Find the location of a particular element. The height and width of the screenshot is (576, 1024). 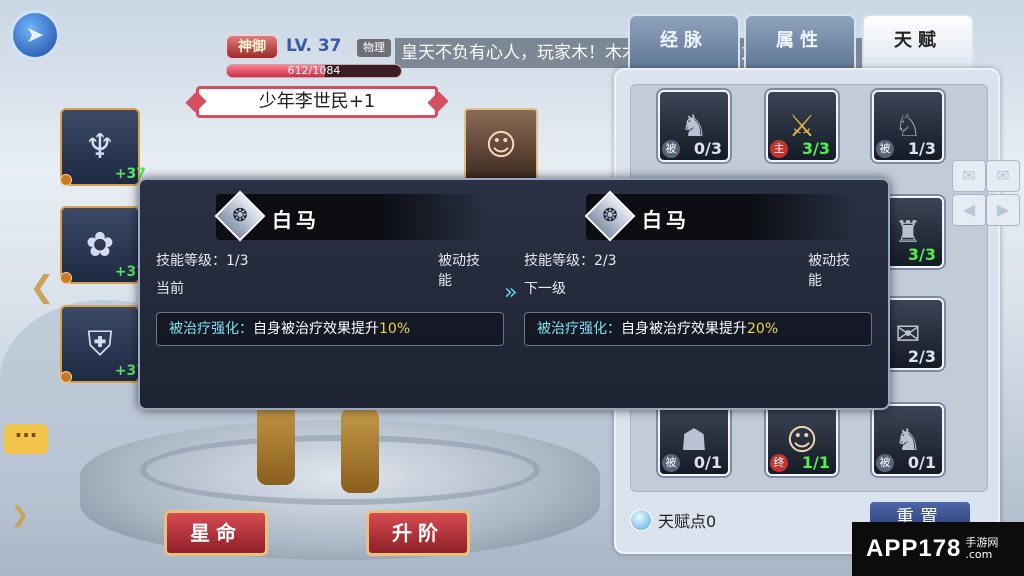

star-destiny-button: 星命 is located at coordinates (216, 533).